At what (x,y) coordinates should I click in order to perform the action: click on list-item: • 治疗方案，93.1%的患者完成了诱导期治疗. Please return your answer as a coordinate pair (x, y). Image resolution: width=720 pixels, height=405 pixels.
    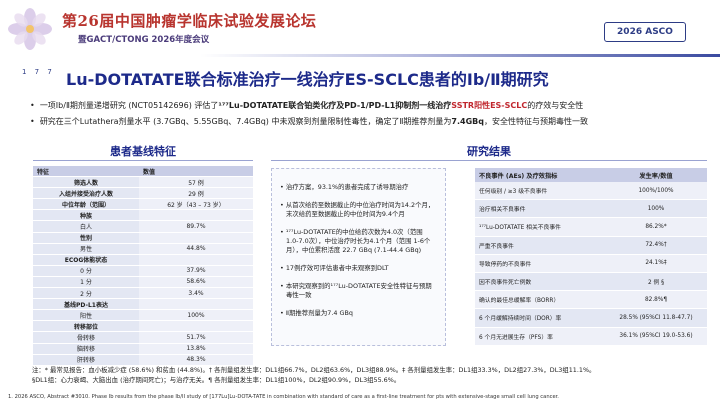
    Looking at the image, I should click on (344, 187).